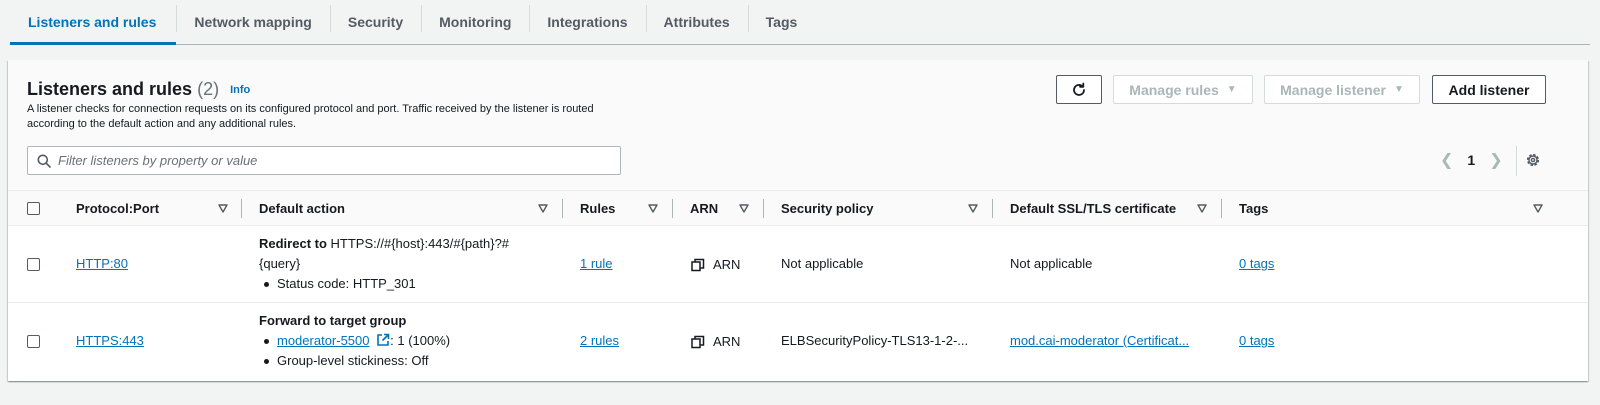  I want to click on target-weight: : 1 (100%), so click(420, 340).